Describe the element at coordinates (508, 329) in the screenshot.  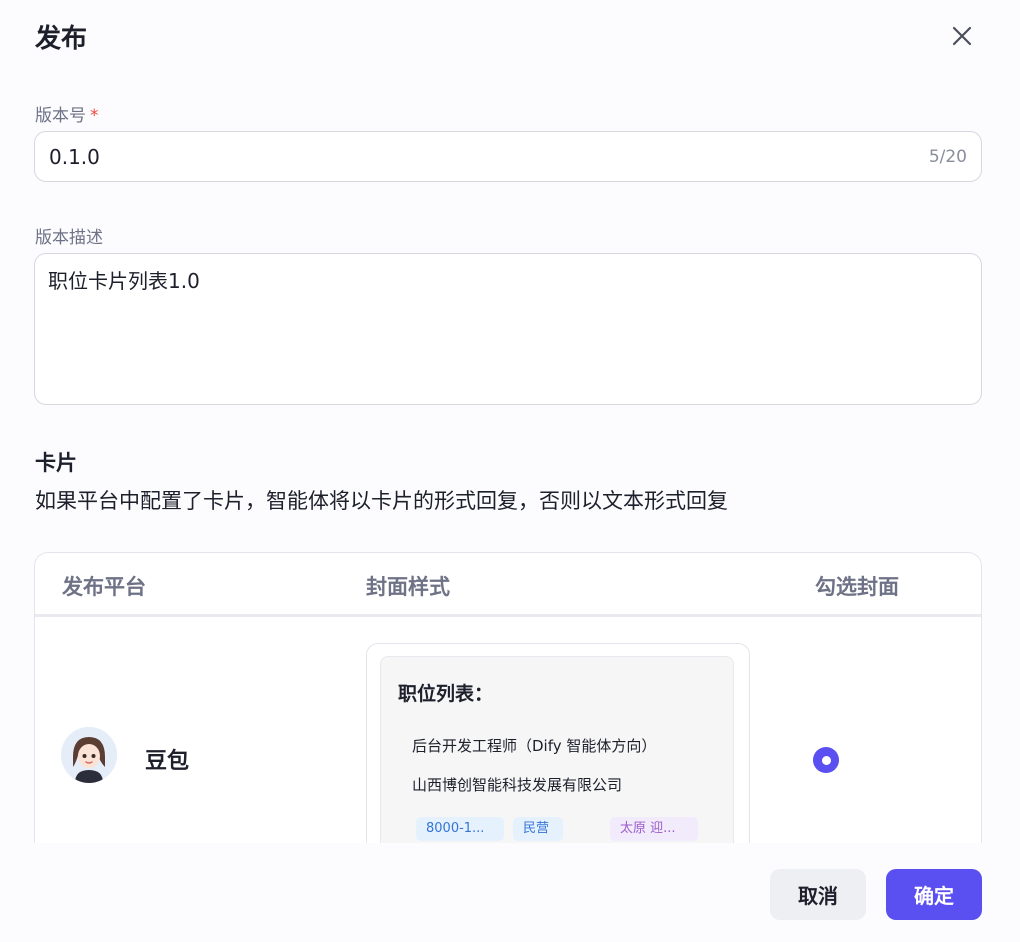
I see `description-textarea: 职位卡片列表1.0` at that location.